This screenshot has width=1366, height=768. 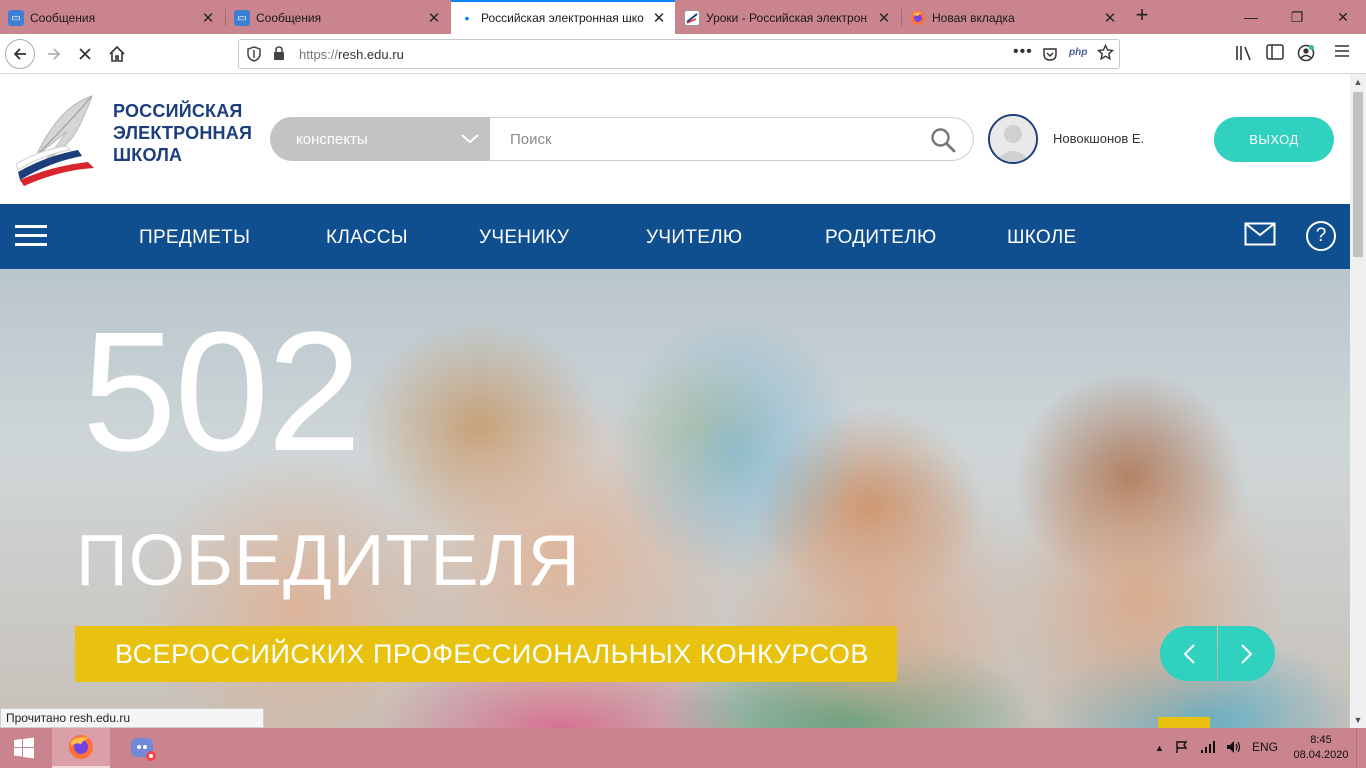 What do you see at coordinates (1321, 236) in the screenshot?
I see `help-icon: ?` at bounding box center [1321, 236].